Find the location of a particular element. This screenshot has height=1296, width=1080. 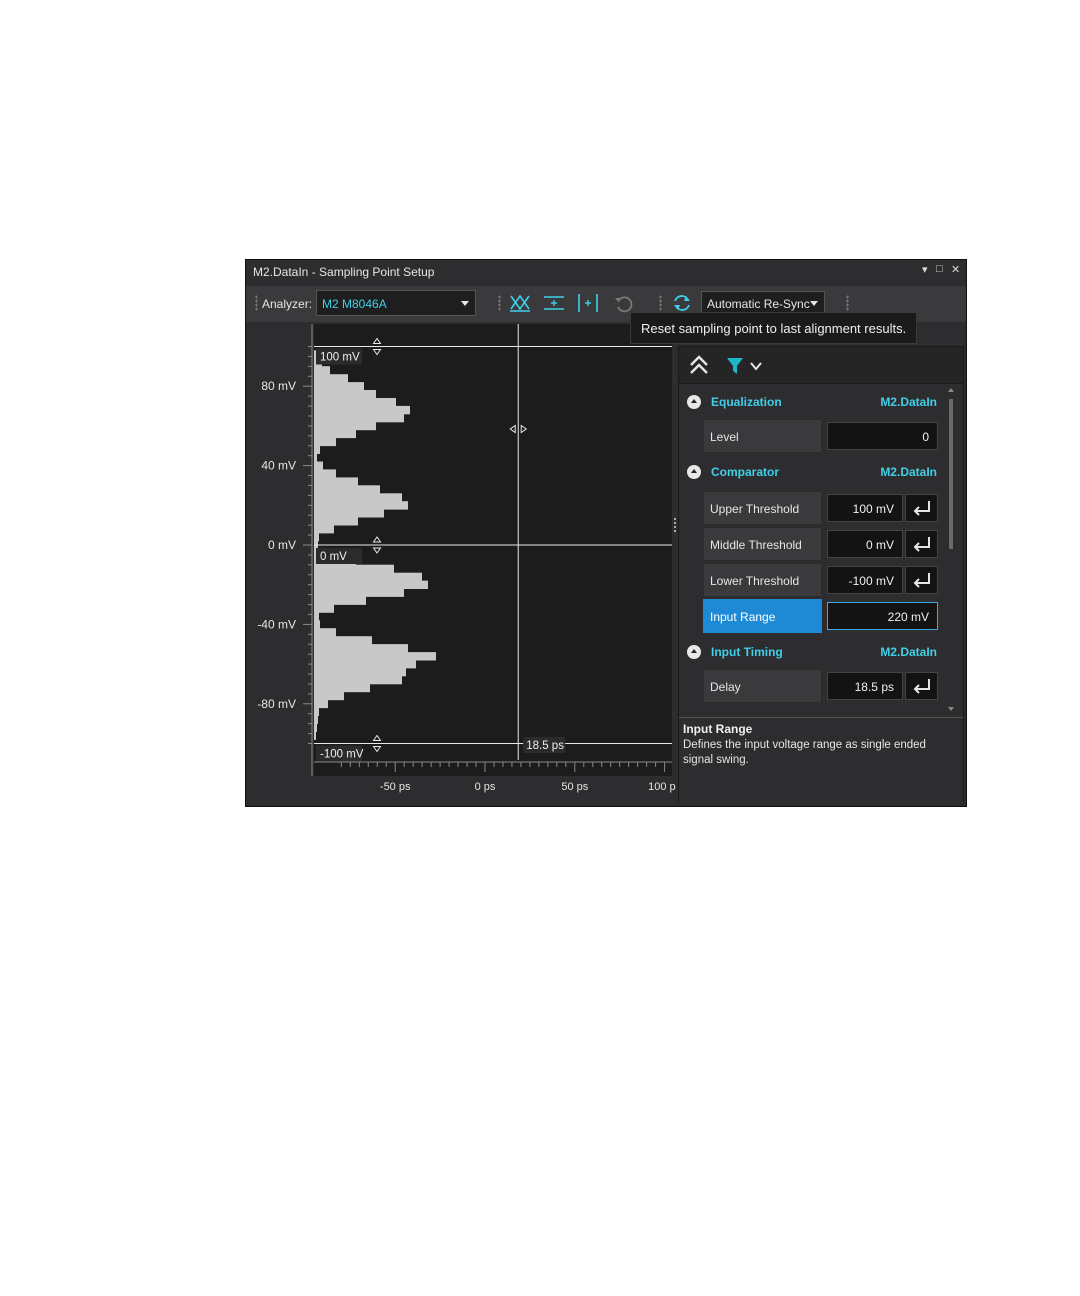

threshold-label: 100 mV is located at coordinates (340, 358).